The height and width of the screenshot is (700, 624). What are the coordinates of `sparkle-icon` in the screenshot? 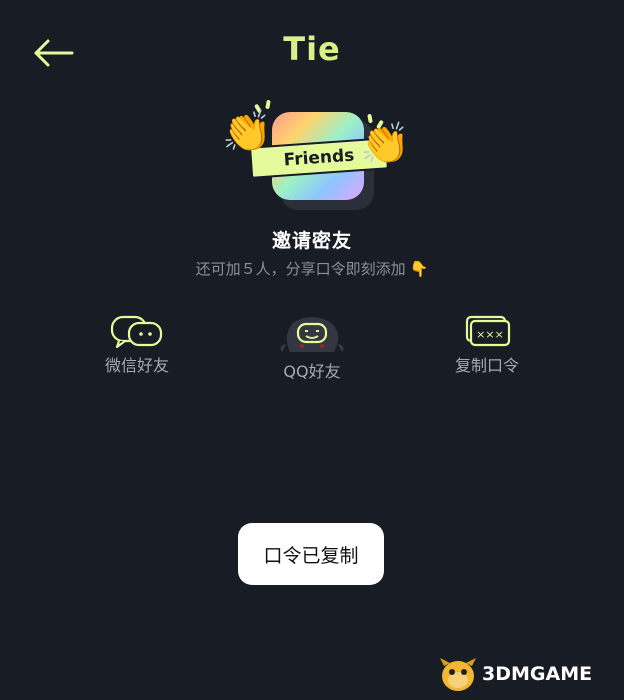 It's located at (268, 104).